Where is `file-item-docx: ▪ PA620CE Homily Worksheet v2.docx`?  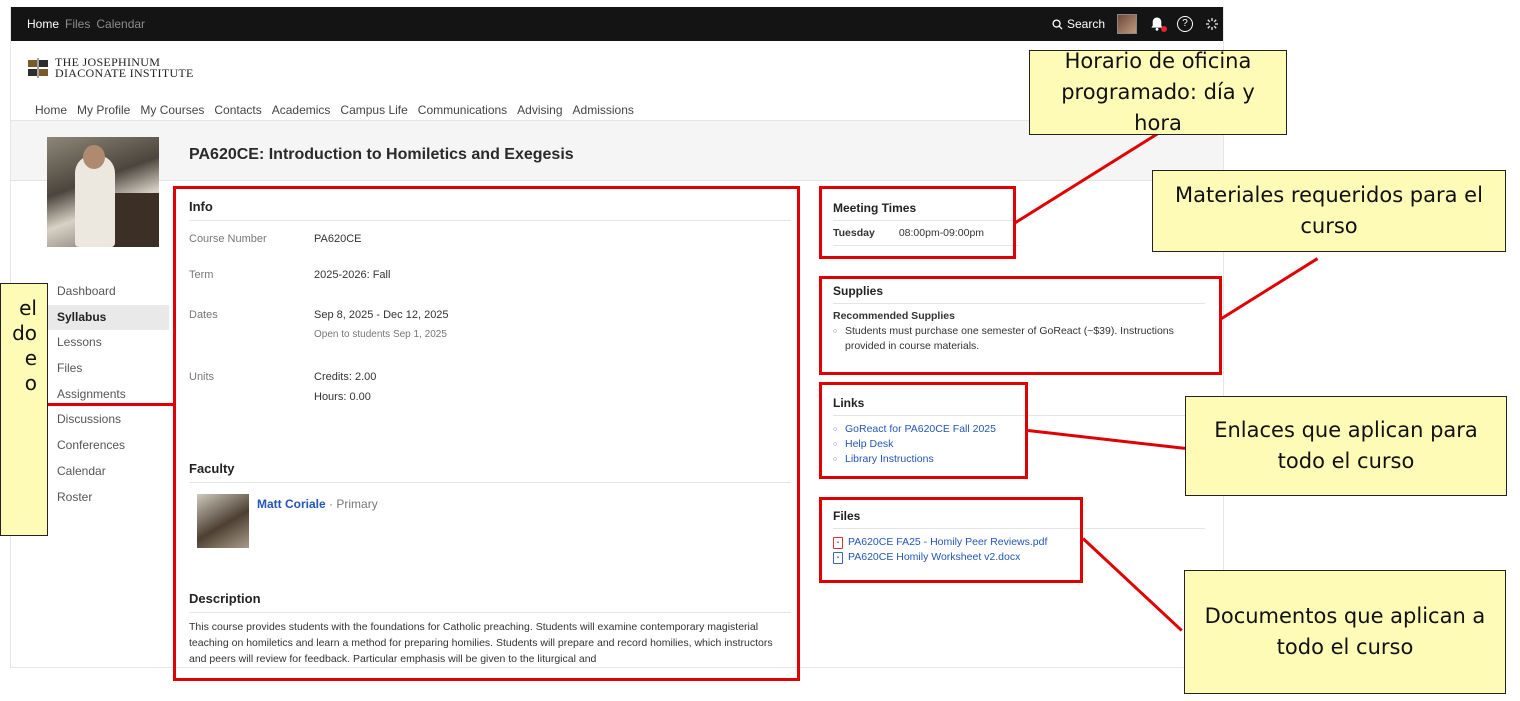 file-item-docx: ▪ PA620CE Homily Worksheet v2.docx is located at coordinates (1019, 557).